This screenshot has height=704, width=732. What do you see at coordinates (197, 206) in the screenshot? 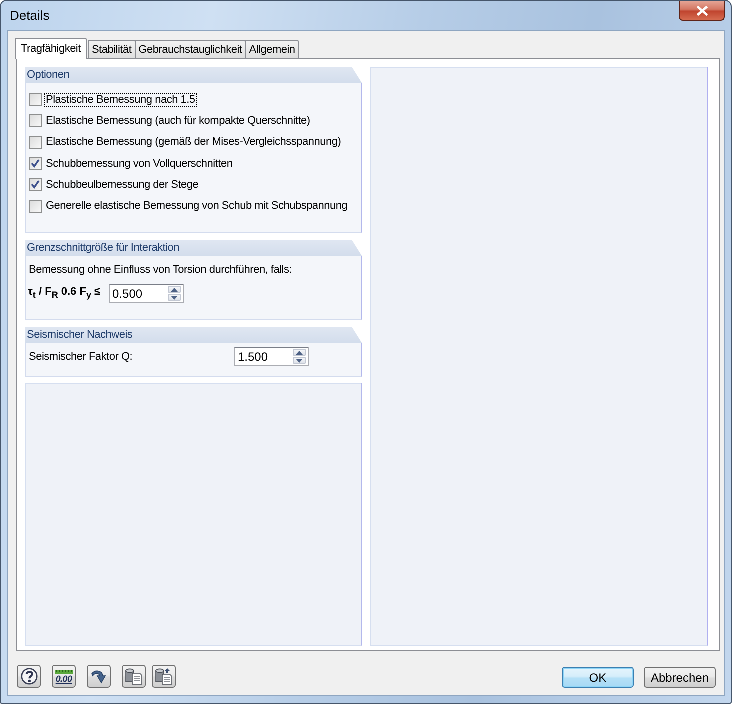
I see `option-label: Generelle elastische Bemessung von Schub mit Schubspannung` at bounding box center [197, 206].